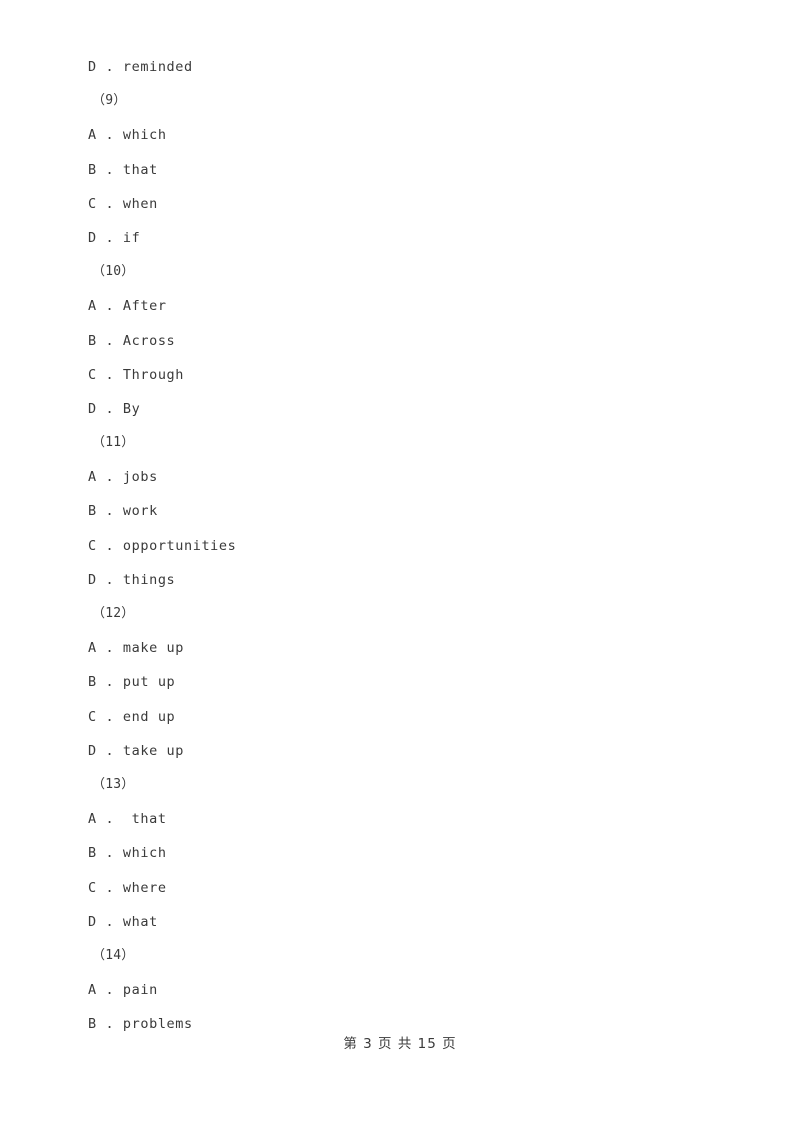 This screenshot has height=1132, width=800. Describe the element at coordinates (127, 306) in the screenshot. I see `answer-option: A . After` at that location.